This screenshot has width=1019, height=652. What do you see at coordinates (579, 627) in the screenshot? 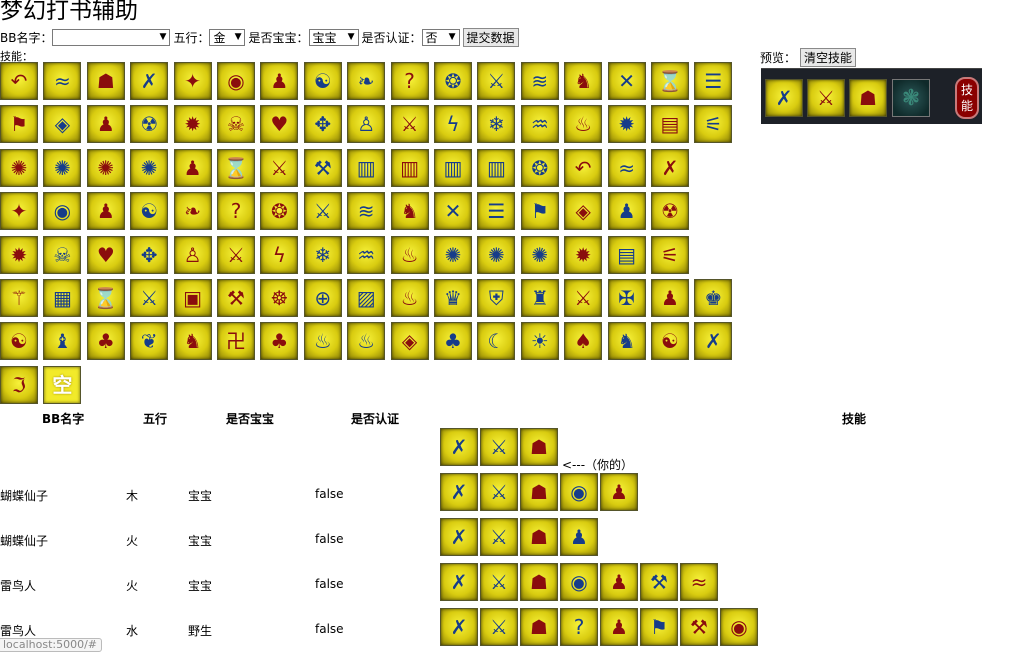
I see `row-skill-icon: ?` at bounding box center [579, 627].